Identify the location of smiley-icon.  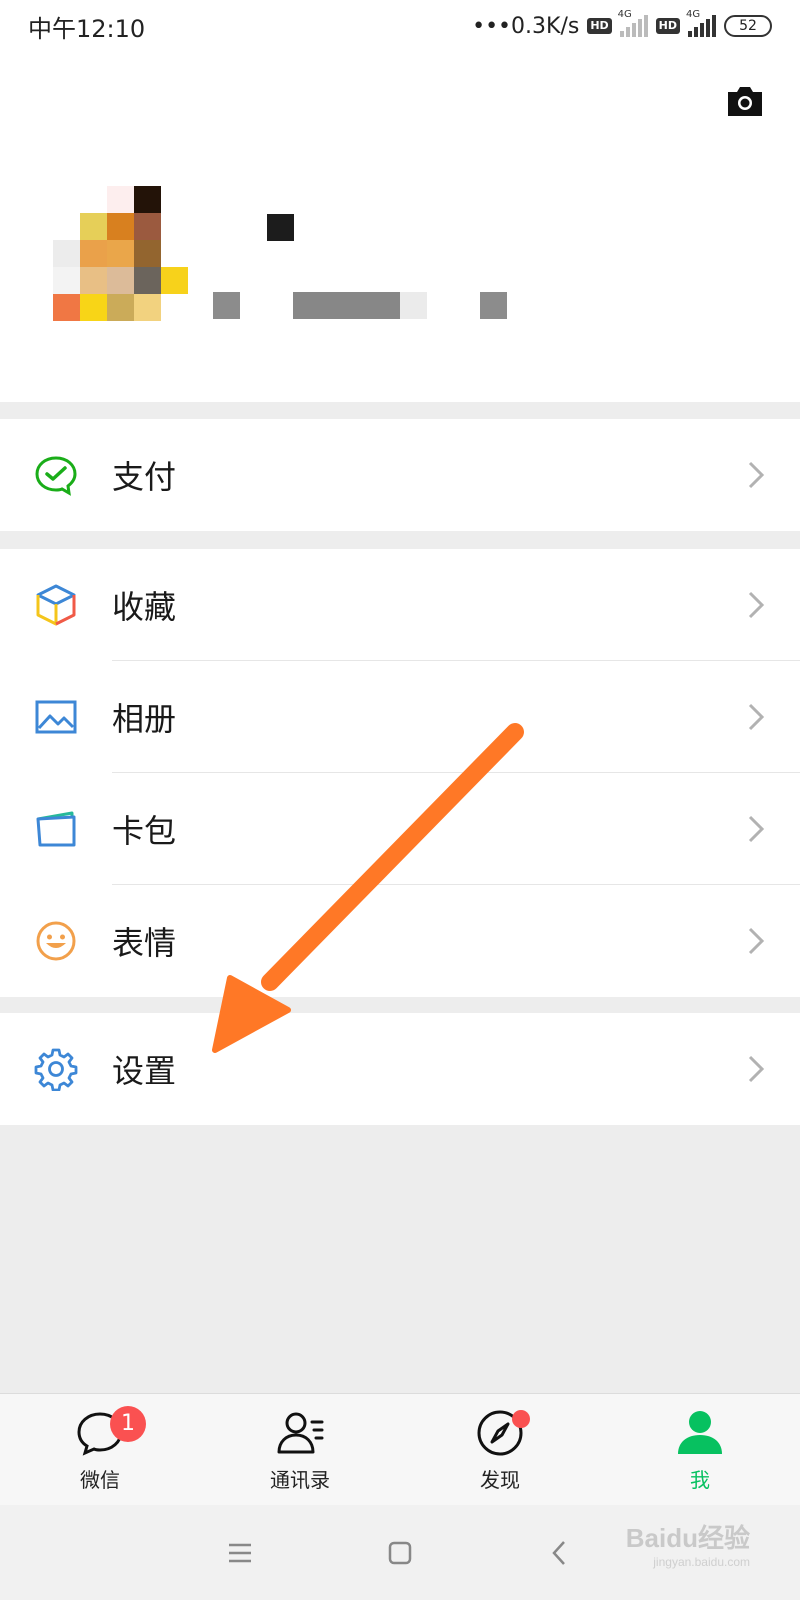
(56, 941).